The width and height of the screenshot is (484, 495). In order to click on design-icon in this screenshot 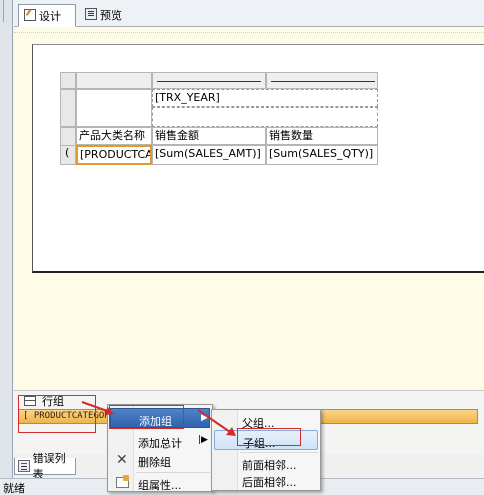, I will do `click(30, 15)`.